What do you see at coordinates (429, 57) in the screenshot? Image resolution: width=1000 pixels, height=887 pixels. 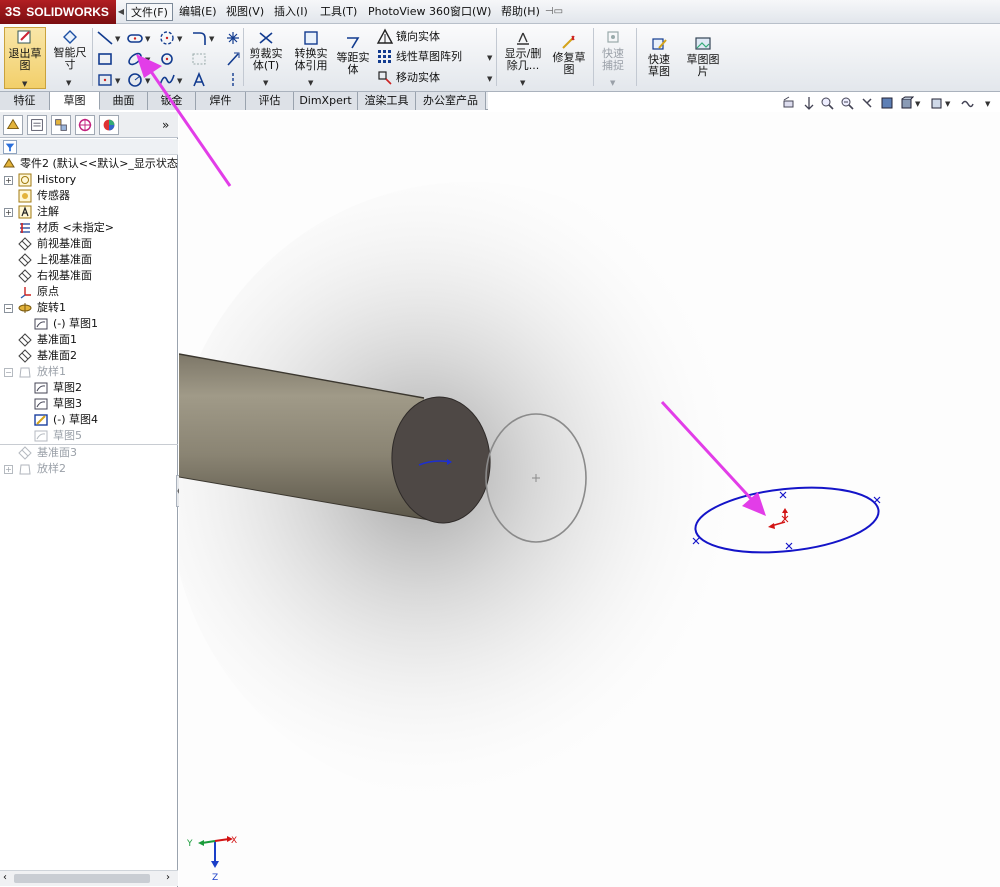 I see `linear-sketch-pattern-button: 线性草图阵列` at bounding box center [429, 57].